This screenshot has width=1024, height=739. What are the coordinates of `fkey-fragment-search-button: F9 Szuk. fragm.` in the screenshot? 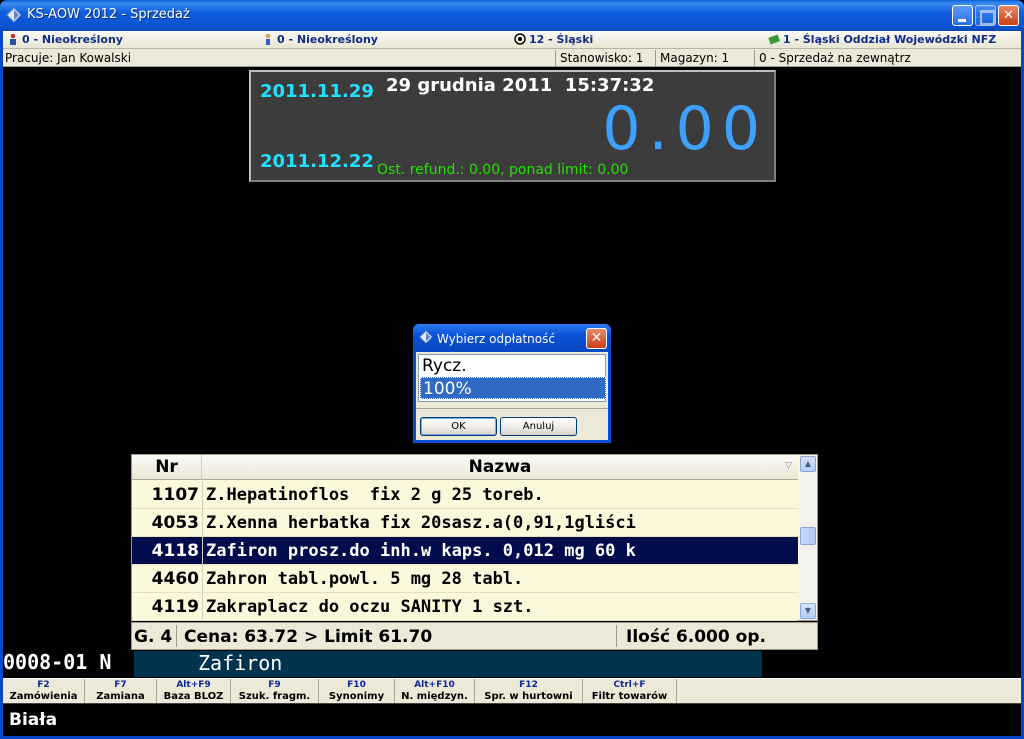 It's located at (275, 691).